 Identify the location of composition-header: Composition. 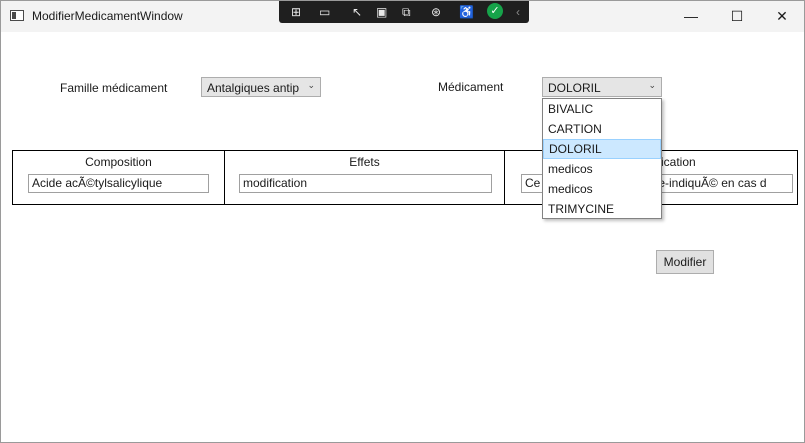
(118, 162).